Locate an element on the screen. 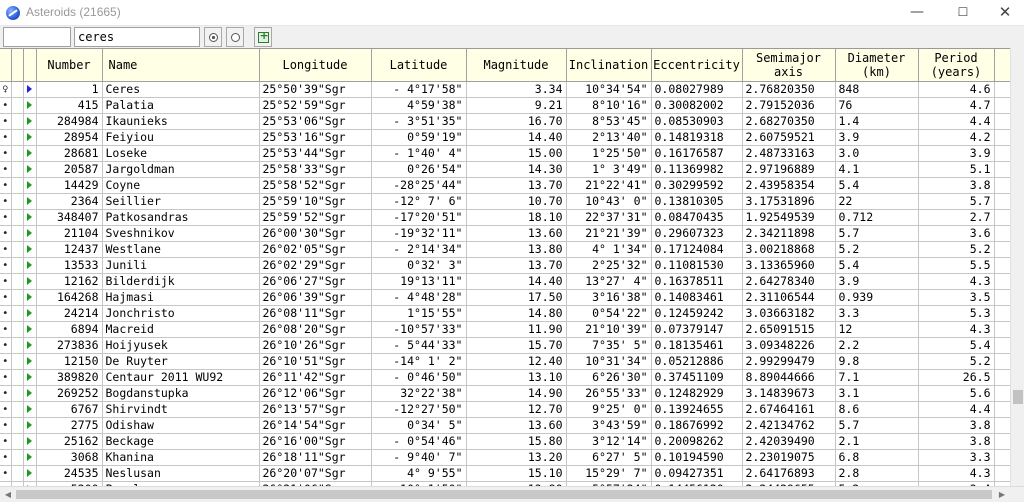 The width and height of the screenshot is (1024, 502). header-eccentricity: Eccentricity is located at coordinates (697, 65).